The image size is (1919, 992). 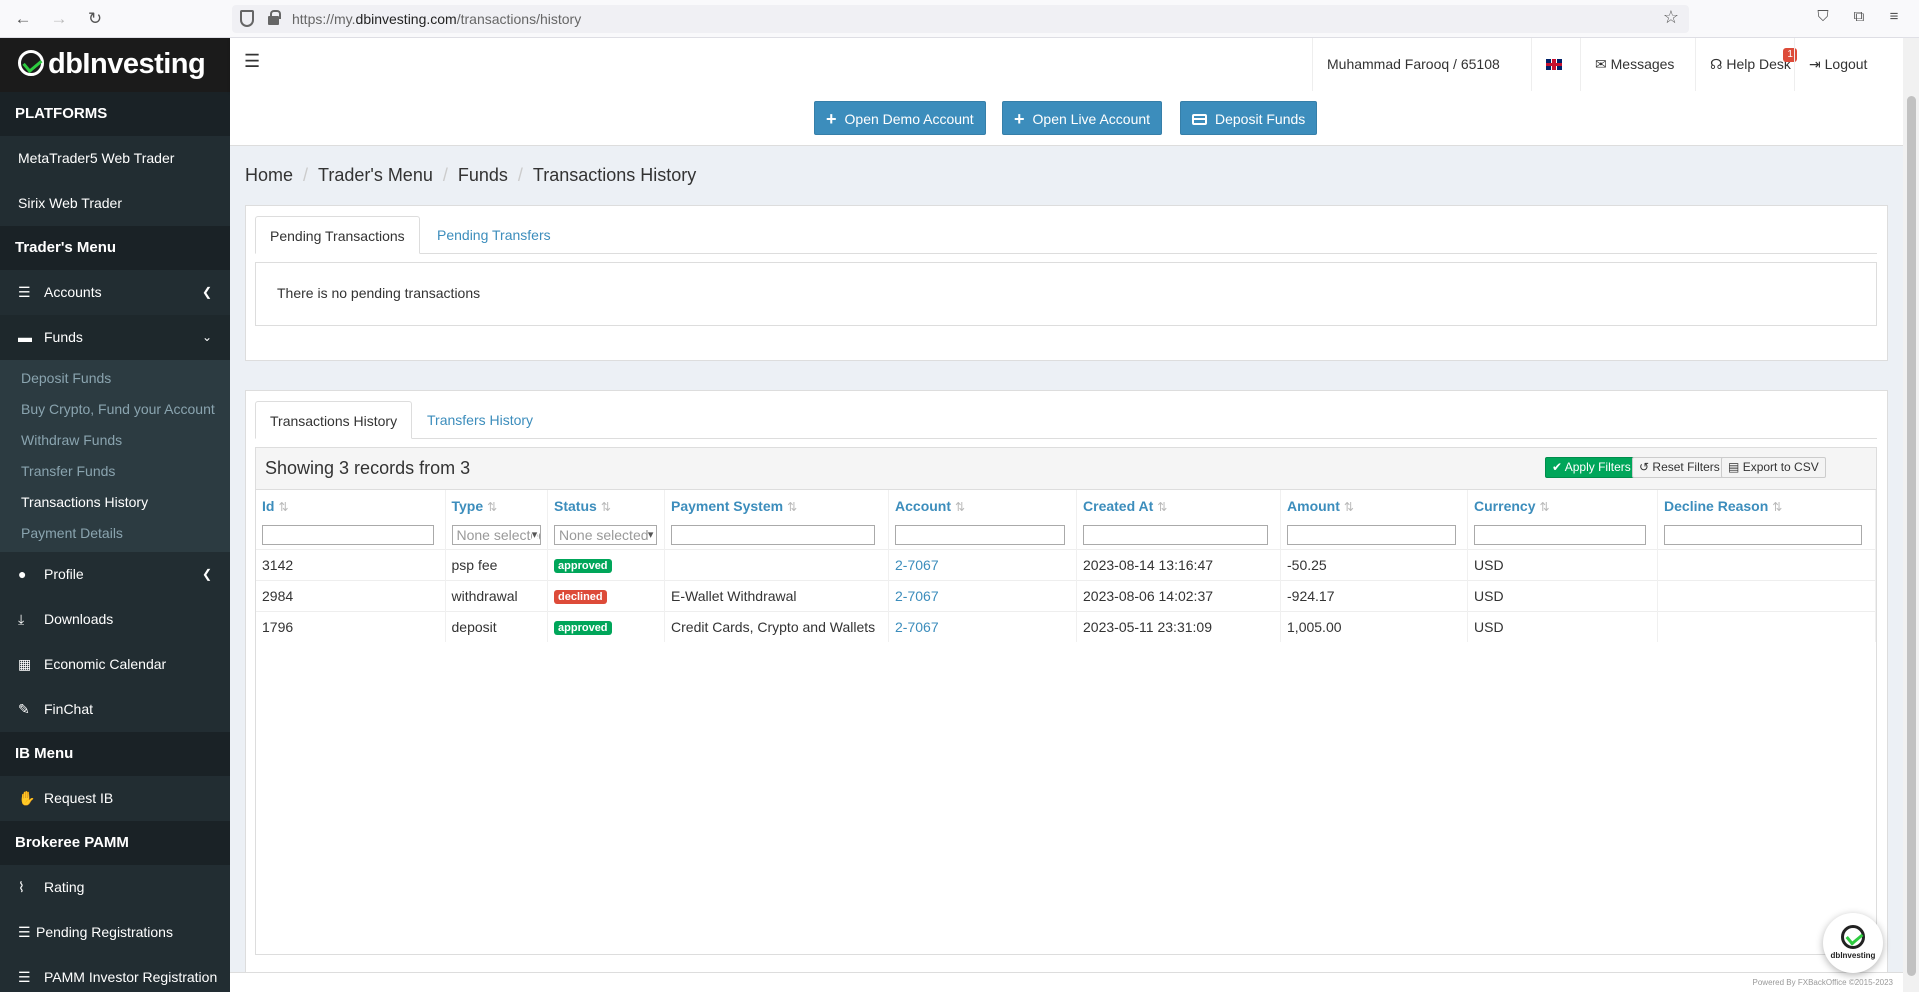 What do you see at coordinates (1372, 534) in the screenshot?
I see `filter-amount-input` at bounding box center [1372, 534].